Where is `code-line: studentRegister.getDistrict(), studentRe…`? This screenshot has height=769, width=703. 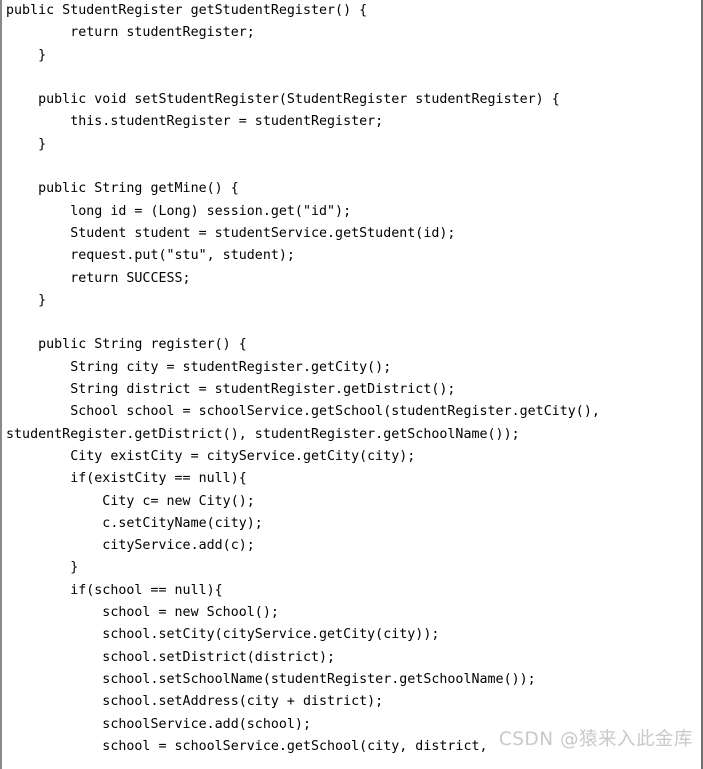 code-line: studentRegister.getDistrict(), studentRe… is located at coordinates (263, 434).